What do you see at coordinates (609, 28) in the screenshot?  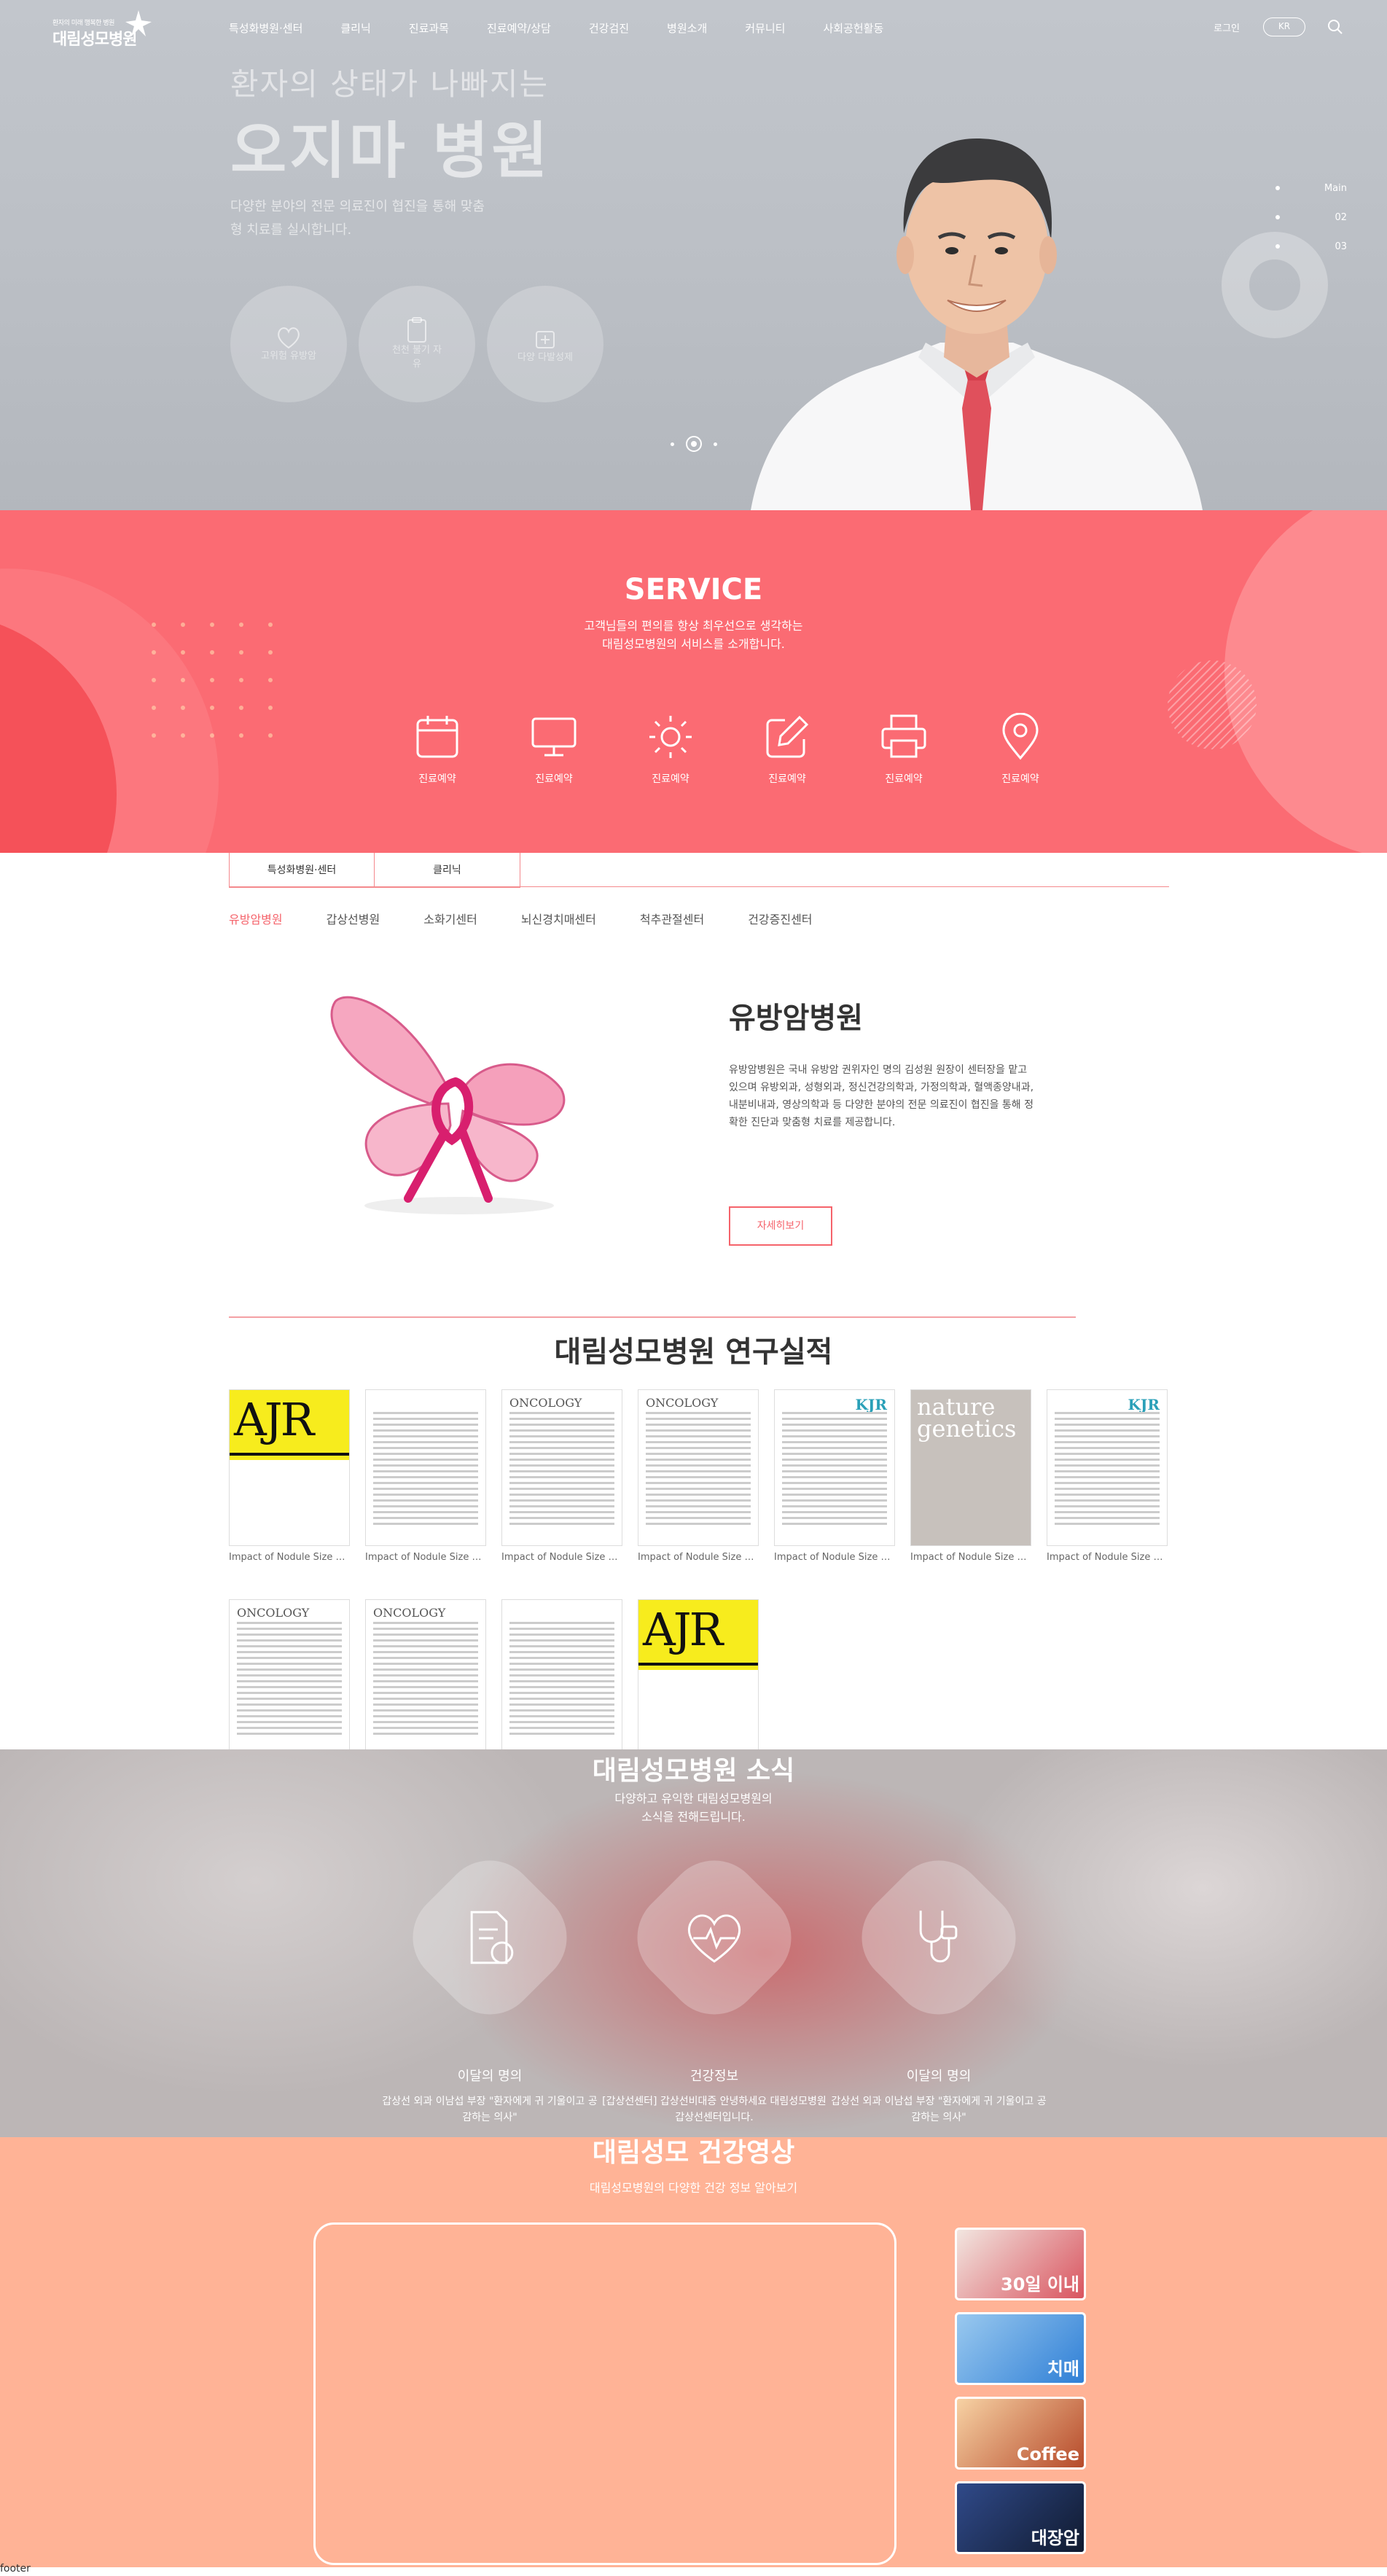 I see `nav-item-checkup: 건강검진` at bounding box center [609, 28].